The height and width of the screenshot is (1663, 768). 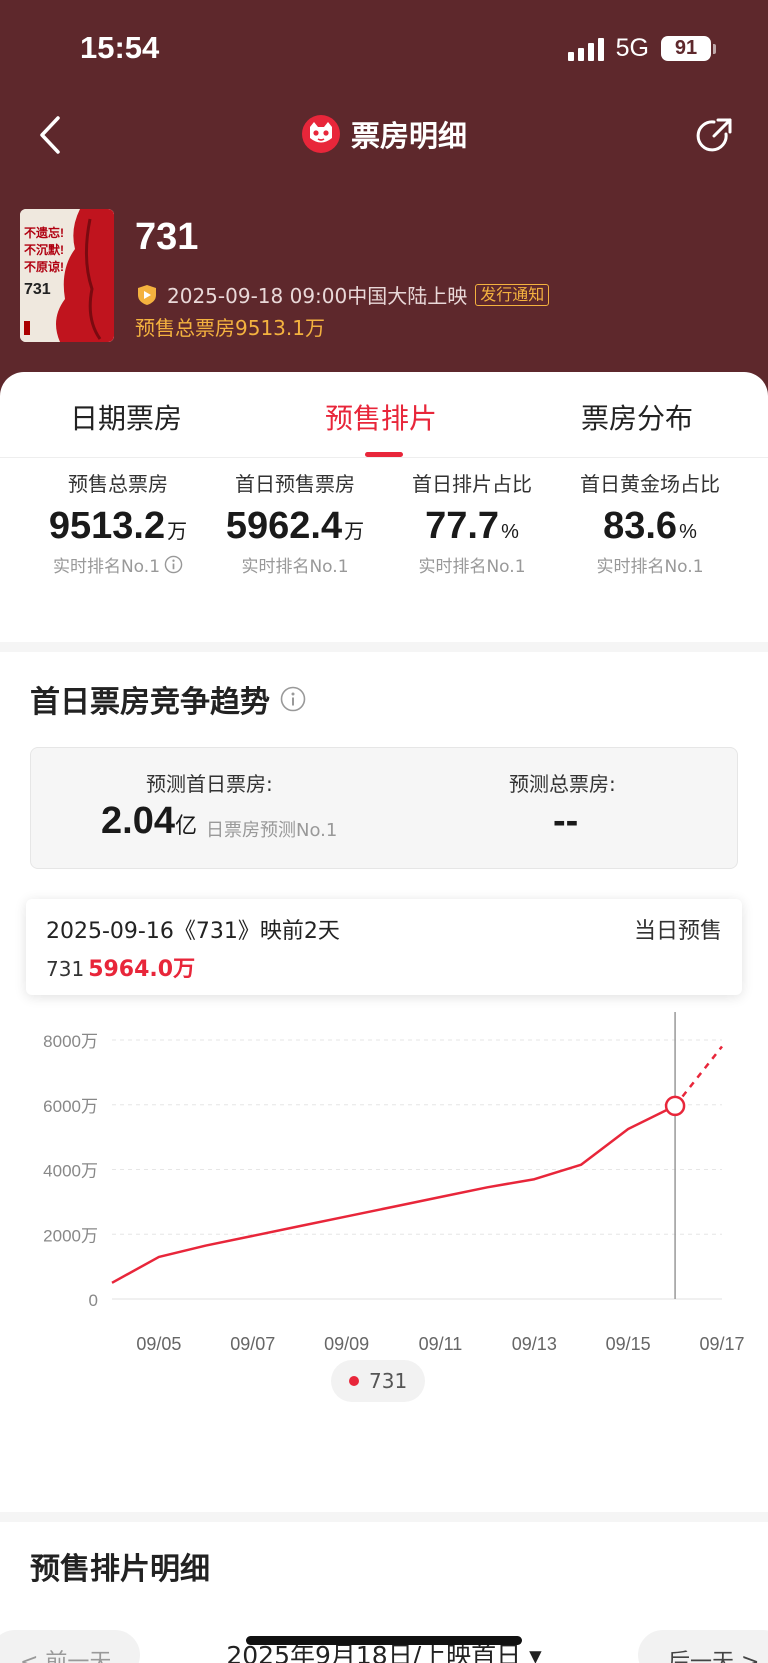 I want to click on y-tick-label: 6000万, so click(x=70, y=1106).